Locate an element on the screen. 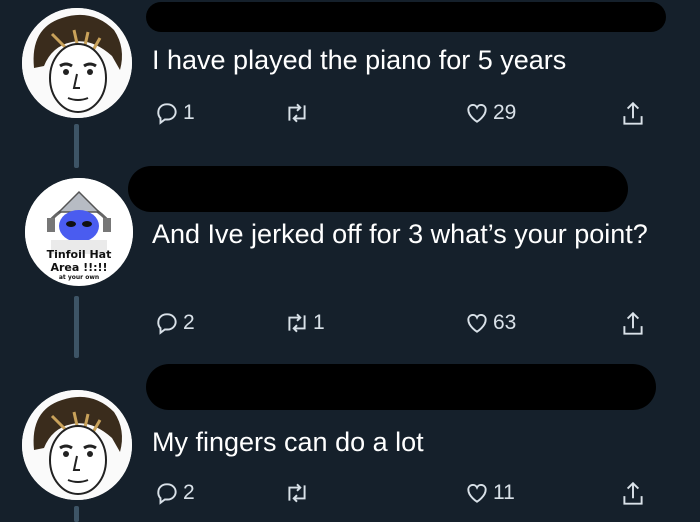 This screenshot has height=522, width=700. like-count: 63 is located at coordinates (505, 322).